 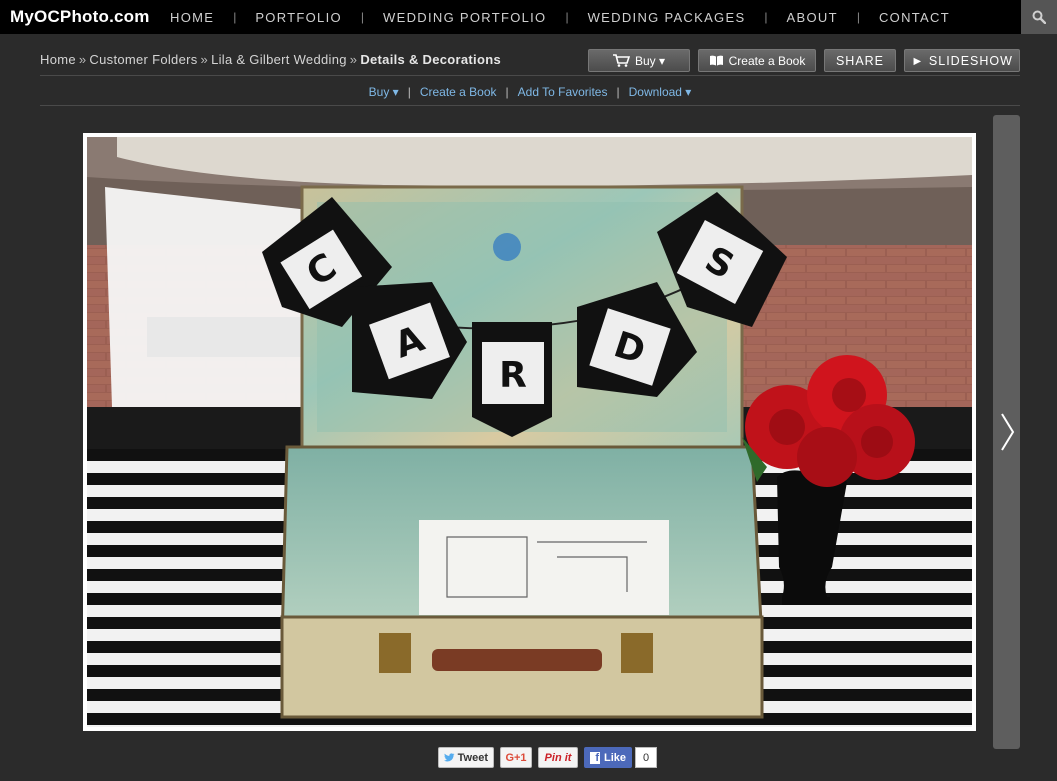 I want to click on create-book-button: Create a Book, so click(x=757, y=60).